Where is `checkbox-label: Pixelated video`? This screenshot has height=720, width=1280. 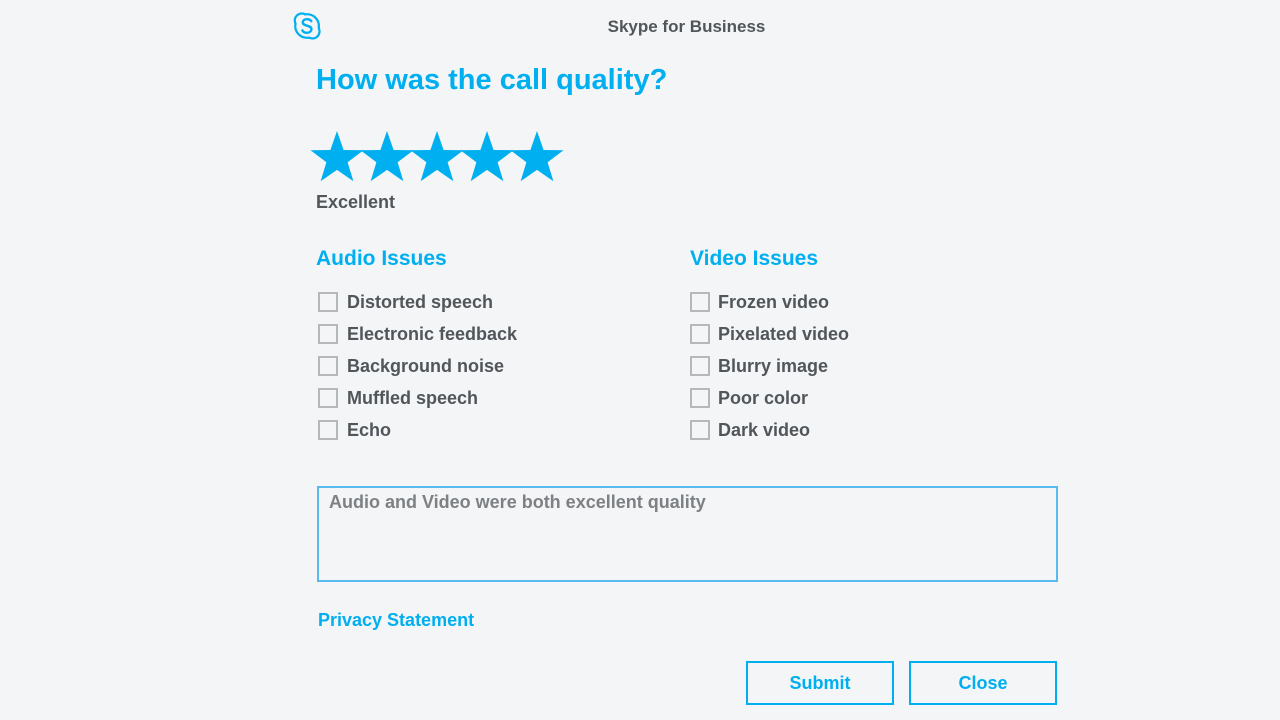 checkbox-label: Pixelated video is located at coordinates (784, 333).